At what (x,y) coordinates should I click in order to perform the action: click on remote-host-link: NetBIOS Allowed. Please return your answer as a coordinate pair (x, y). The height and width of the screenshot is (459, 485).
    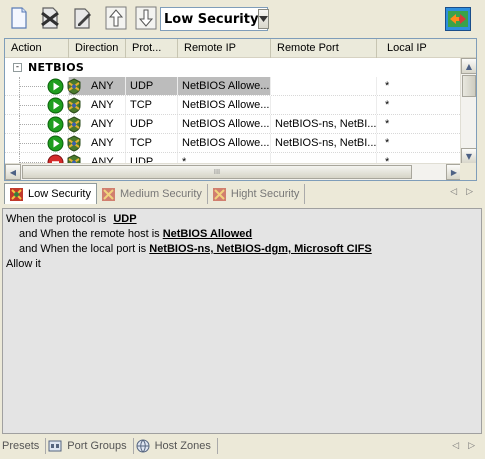
    Looking at the image, I should click on (207, 234).